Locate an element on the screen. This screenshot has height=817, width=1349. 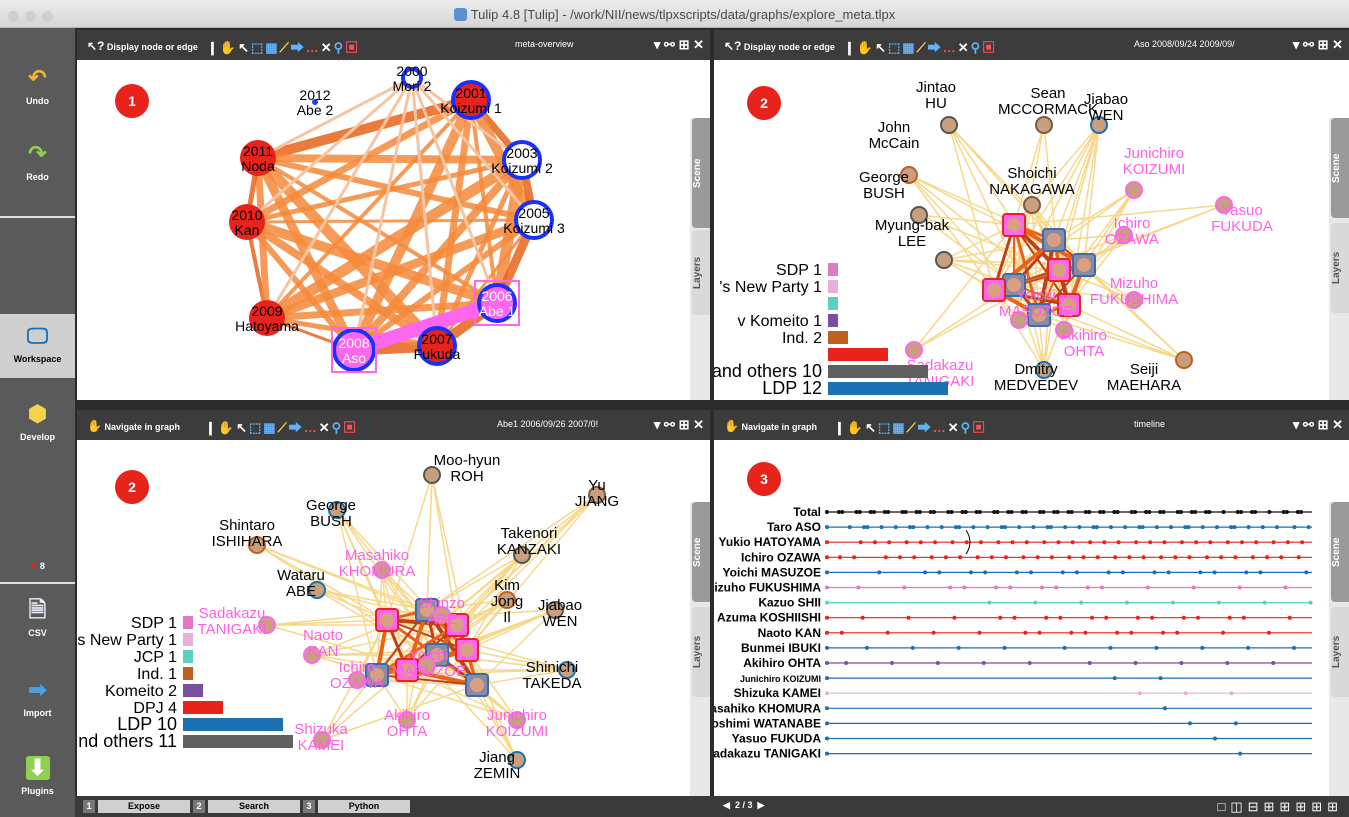
tab-expose: 1 Expose is located at coordinates (136, 806).